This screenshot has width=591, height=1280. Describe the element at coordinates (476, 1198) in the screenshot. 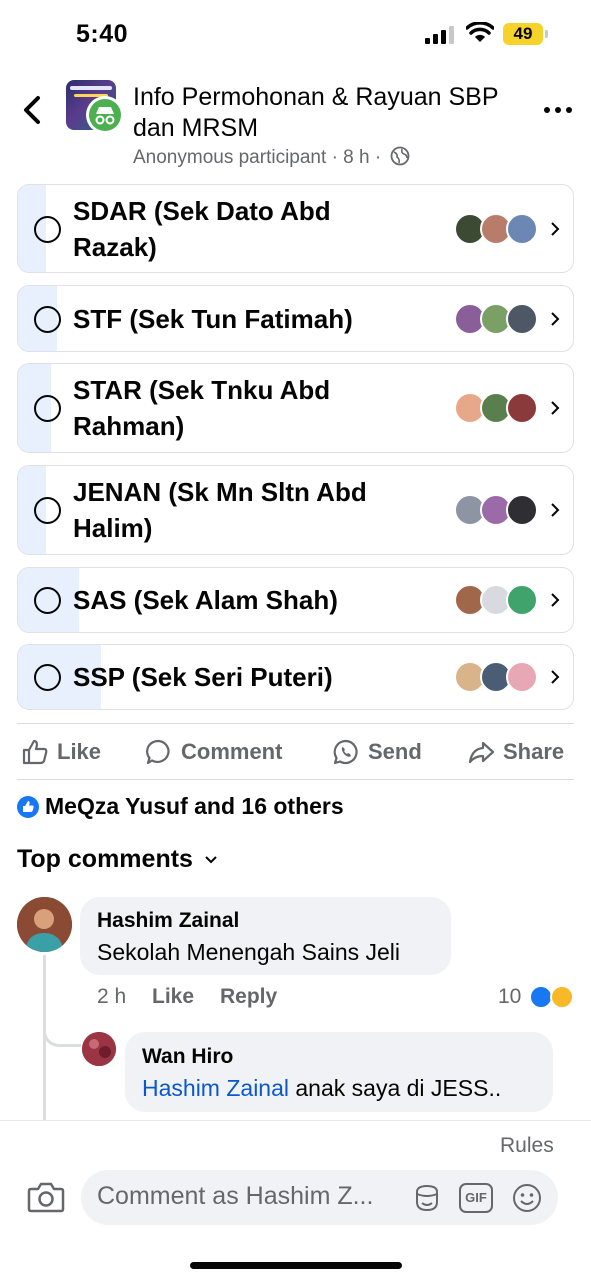

I see `gif-button: GIF` at that location.